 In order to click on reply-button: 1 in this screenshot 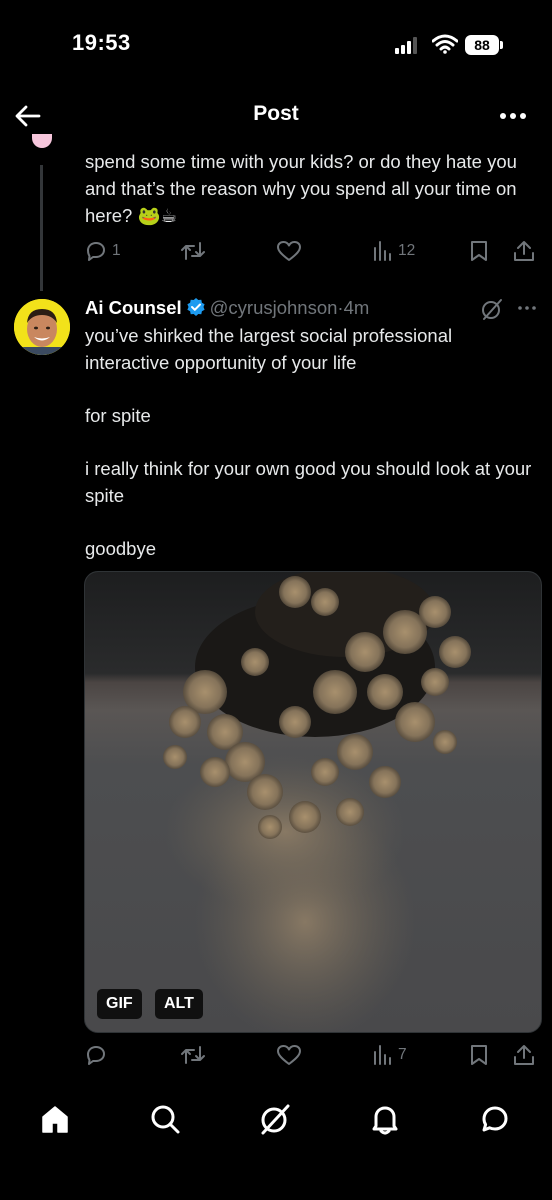, I will do `click(102, 251)`.